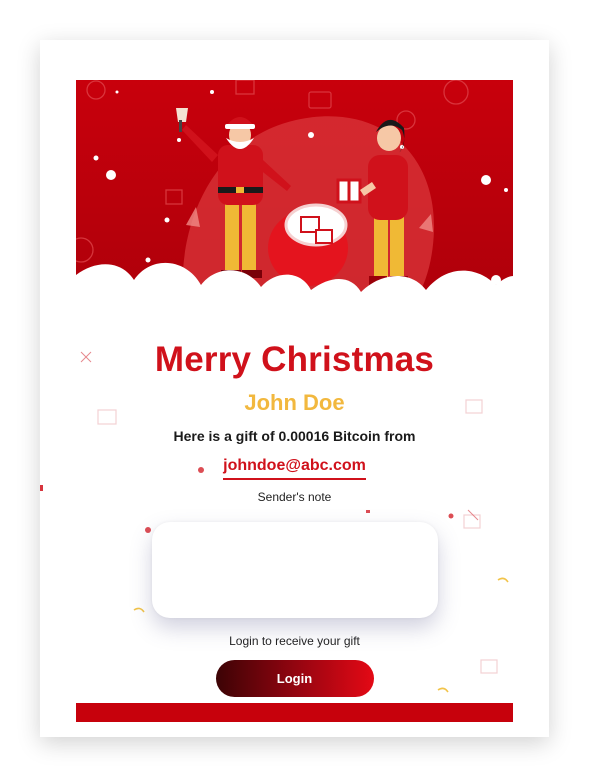 The width and height of the screenshot is (589, 778). I want to click on login-hint-text: Login to receive your gift, so click(294, 641).